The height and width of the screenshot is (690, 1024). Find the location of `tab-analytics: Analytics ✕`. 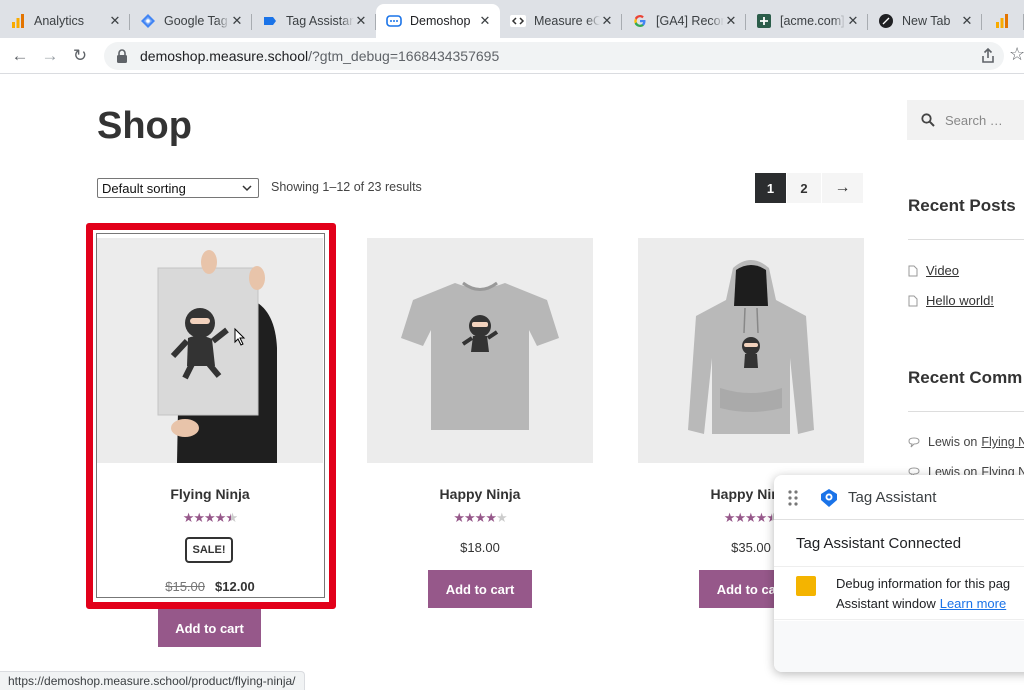

tab-analytics: Analytics ✕ is located at coordinates (65, 21).